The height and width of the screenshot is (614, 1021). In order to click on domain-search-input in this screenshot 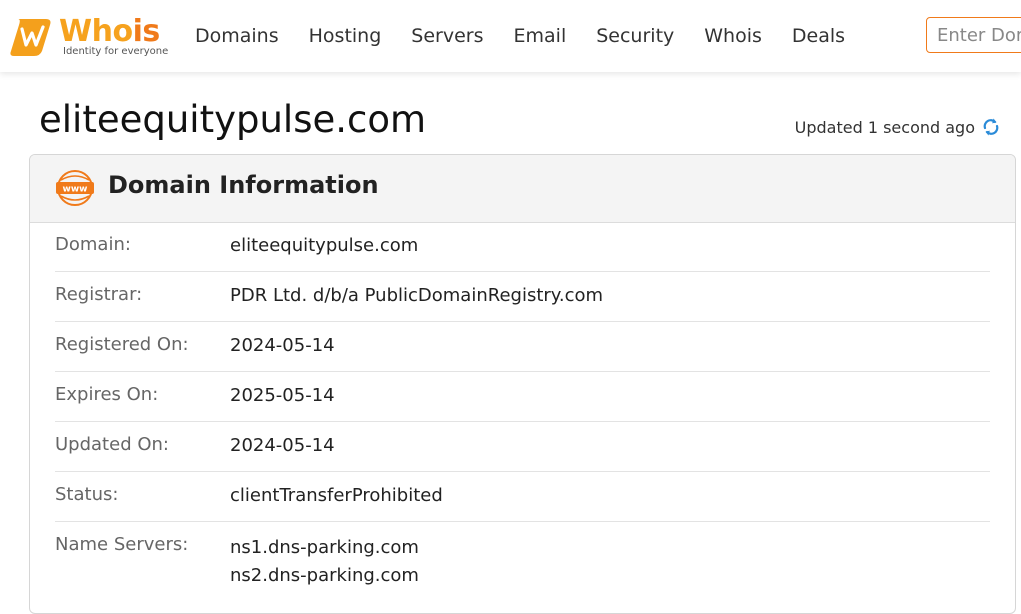, I will do `click(973, 35)`.